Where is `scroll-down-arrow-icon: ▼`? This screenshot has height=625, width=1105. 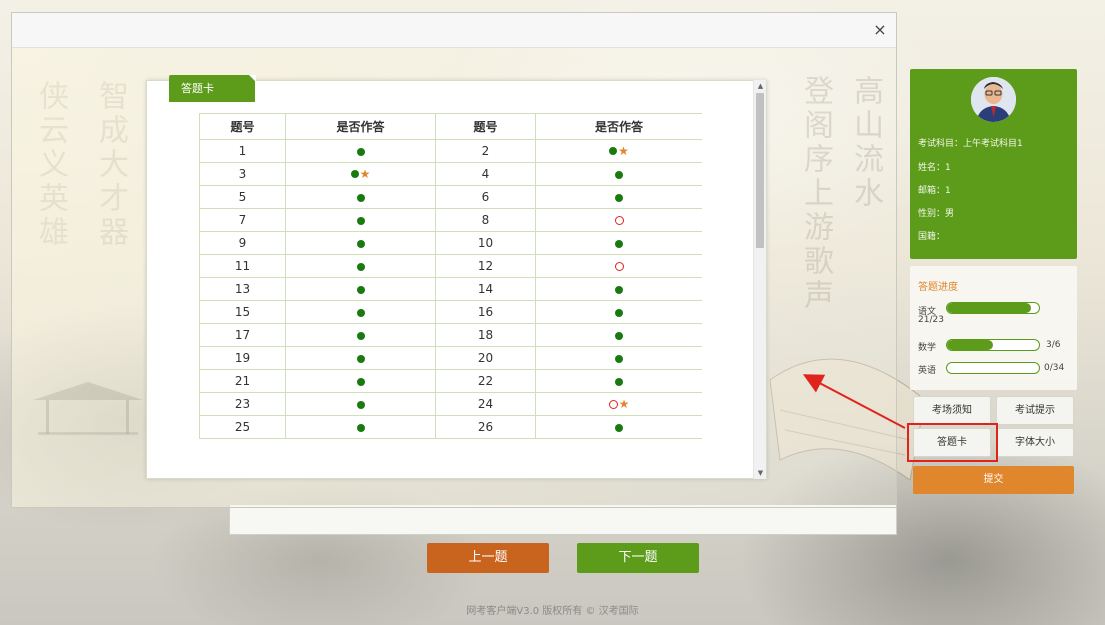 scroll-down-arrow-icon: ▼ is located at coordinates (760, 473).